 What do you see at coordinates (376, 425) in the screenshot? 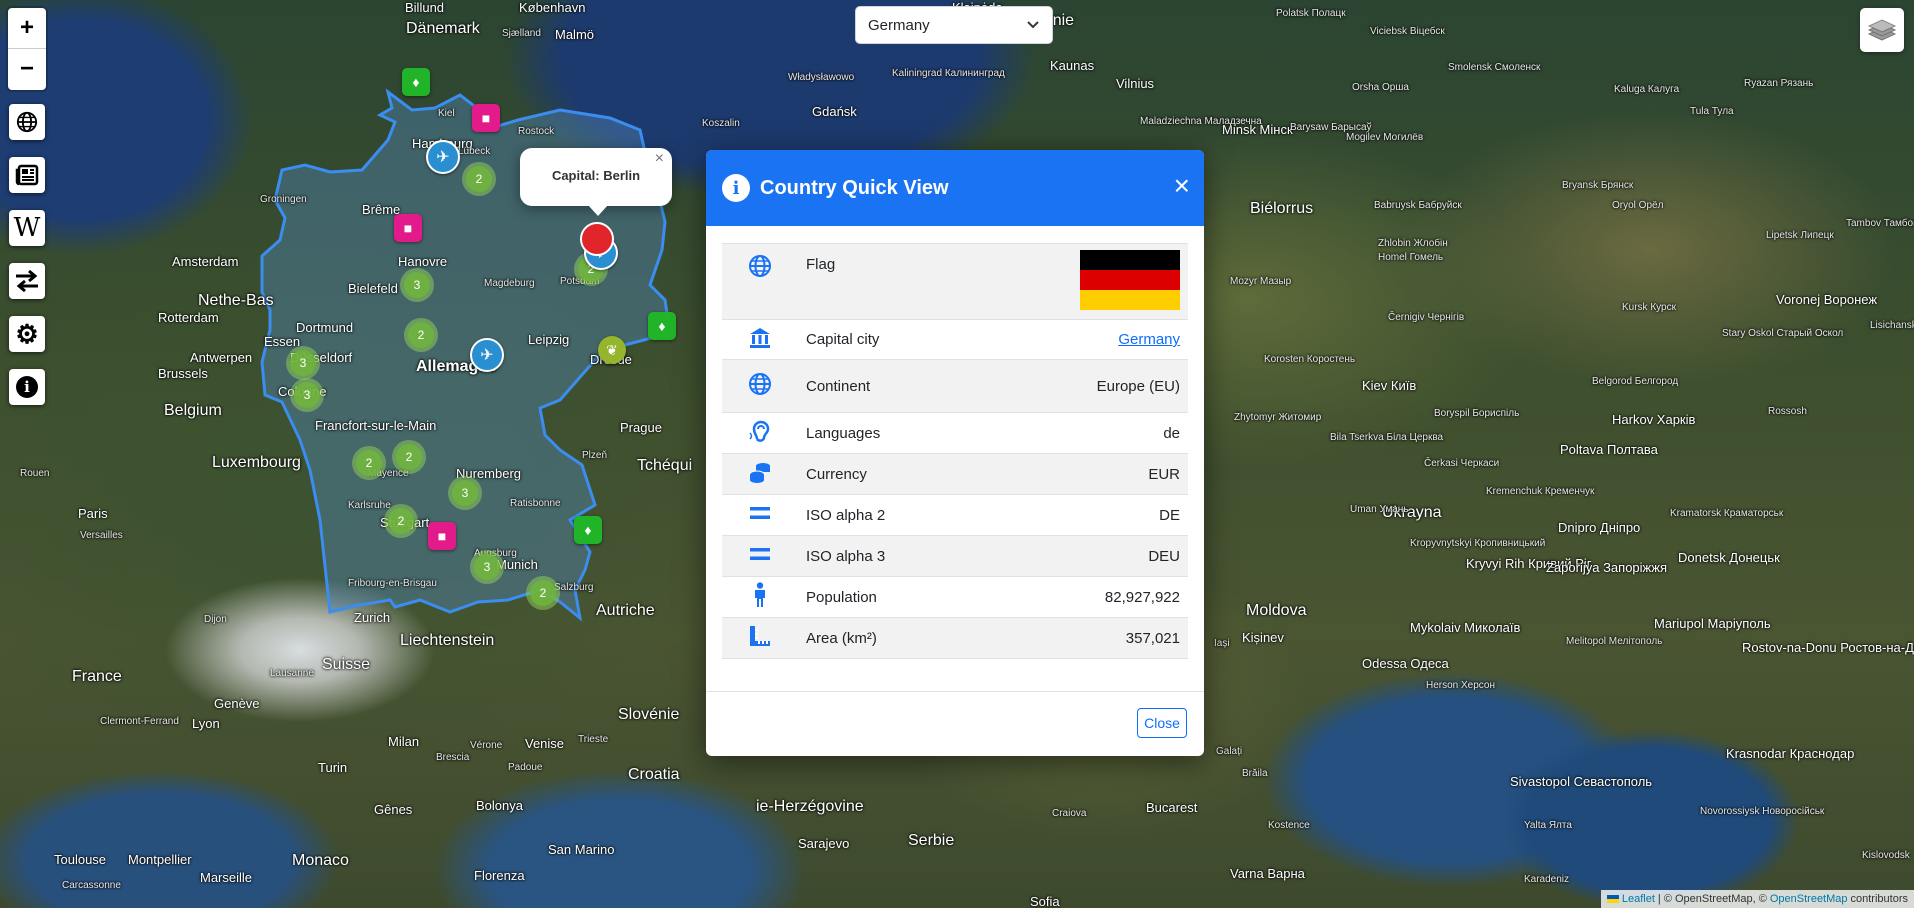
I see `label-francfort: Francfort-sur-le-Main` at bounding box center [376, 425].